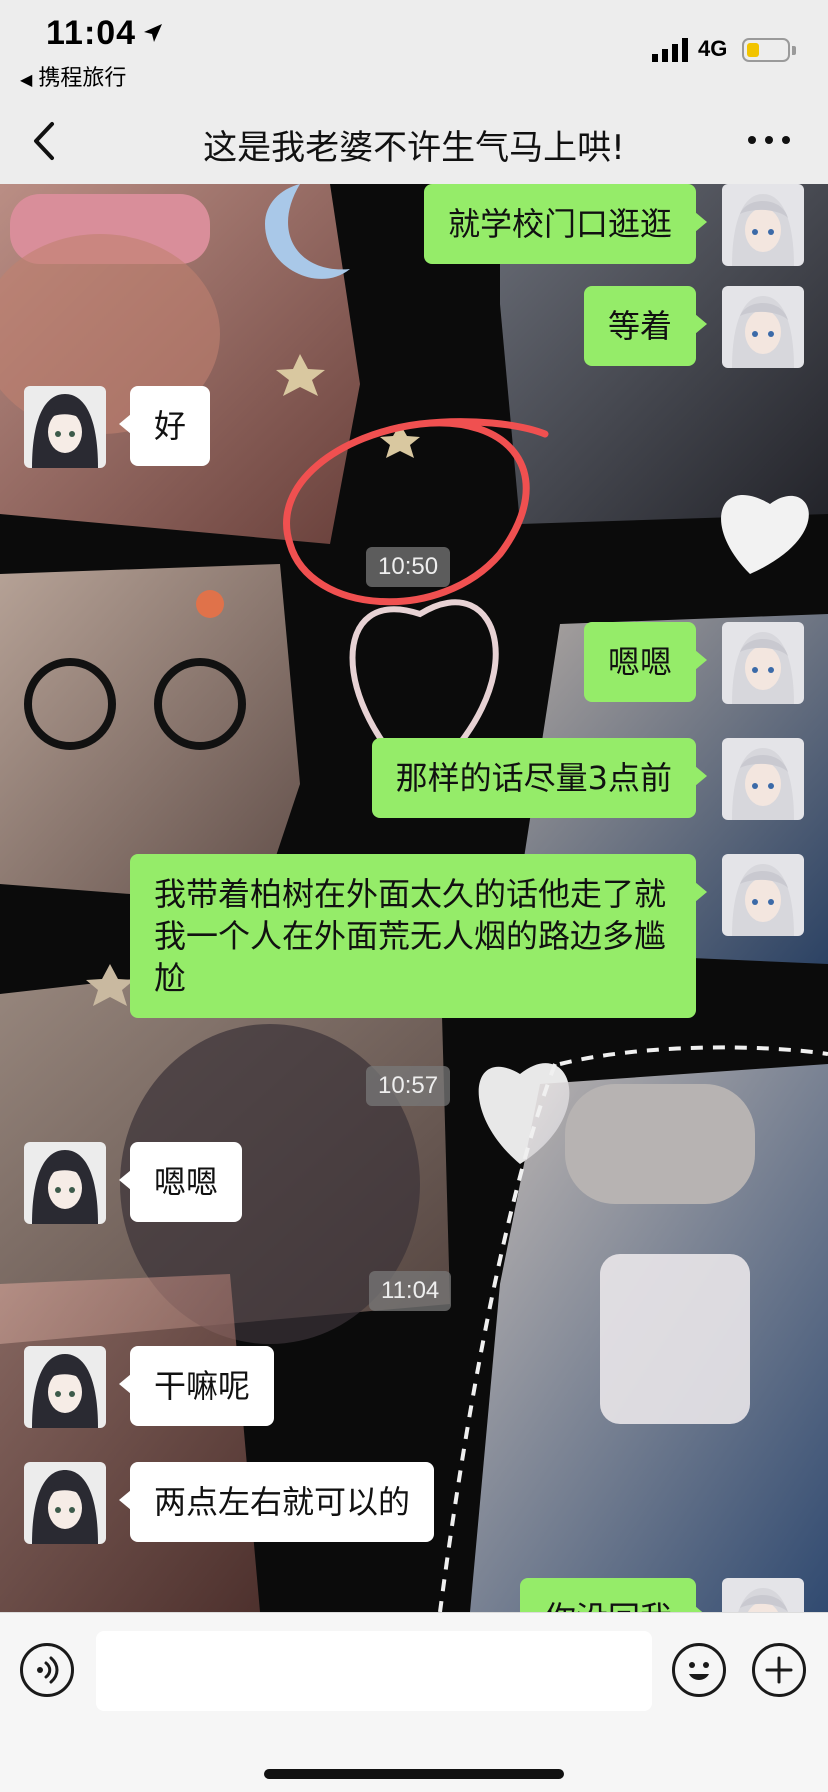  What do you see at coordinates (753, 50) in the screenshot?
I see `battery-level` at bounding box center [753, 50].